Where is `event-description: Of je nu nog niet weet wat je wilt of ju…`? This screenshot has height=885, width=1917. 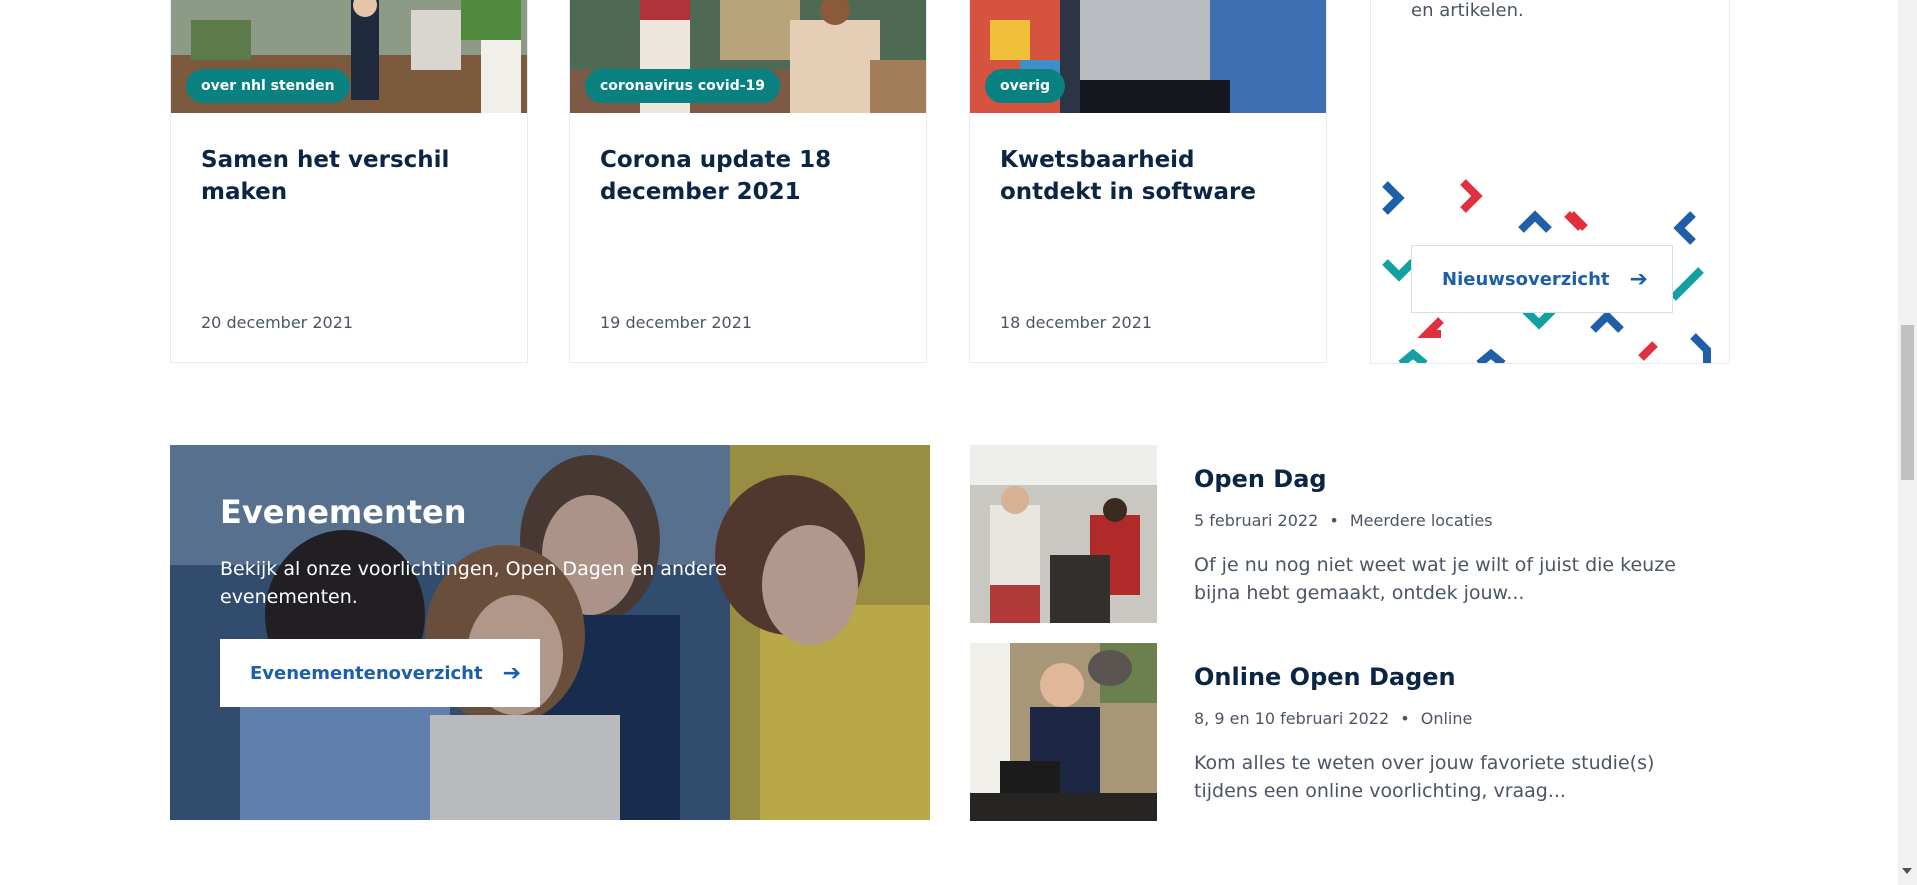 event-description: Of je nu nog niet weet wat je wilt of ju… is located at coordinates (1435, 579).